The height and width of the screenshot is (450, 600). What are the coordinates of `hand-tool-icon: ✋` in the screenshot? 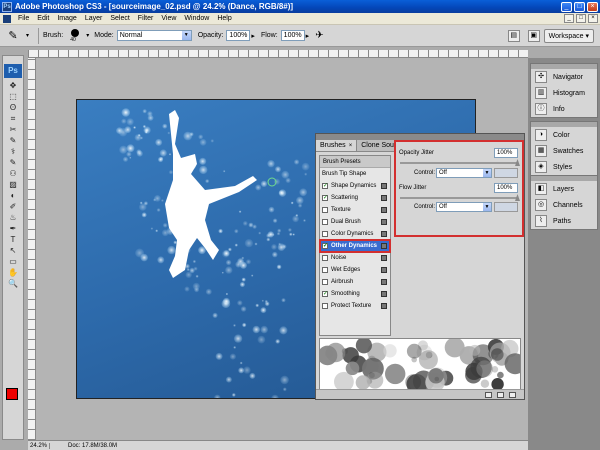 It's located at (13, 272).